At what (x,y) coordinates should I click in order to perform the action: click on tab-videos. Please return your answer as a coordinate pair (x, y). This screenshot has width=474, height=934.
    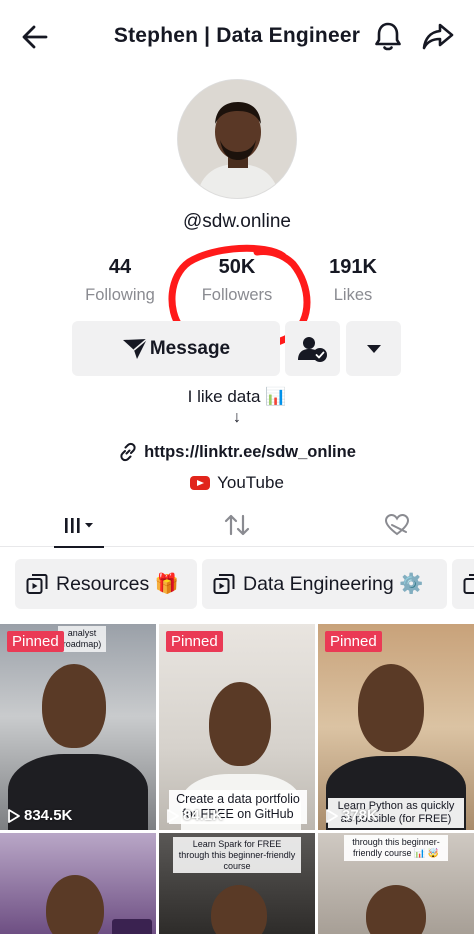
    Looking at the image, I should click on (79, 525).